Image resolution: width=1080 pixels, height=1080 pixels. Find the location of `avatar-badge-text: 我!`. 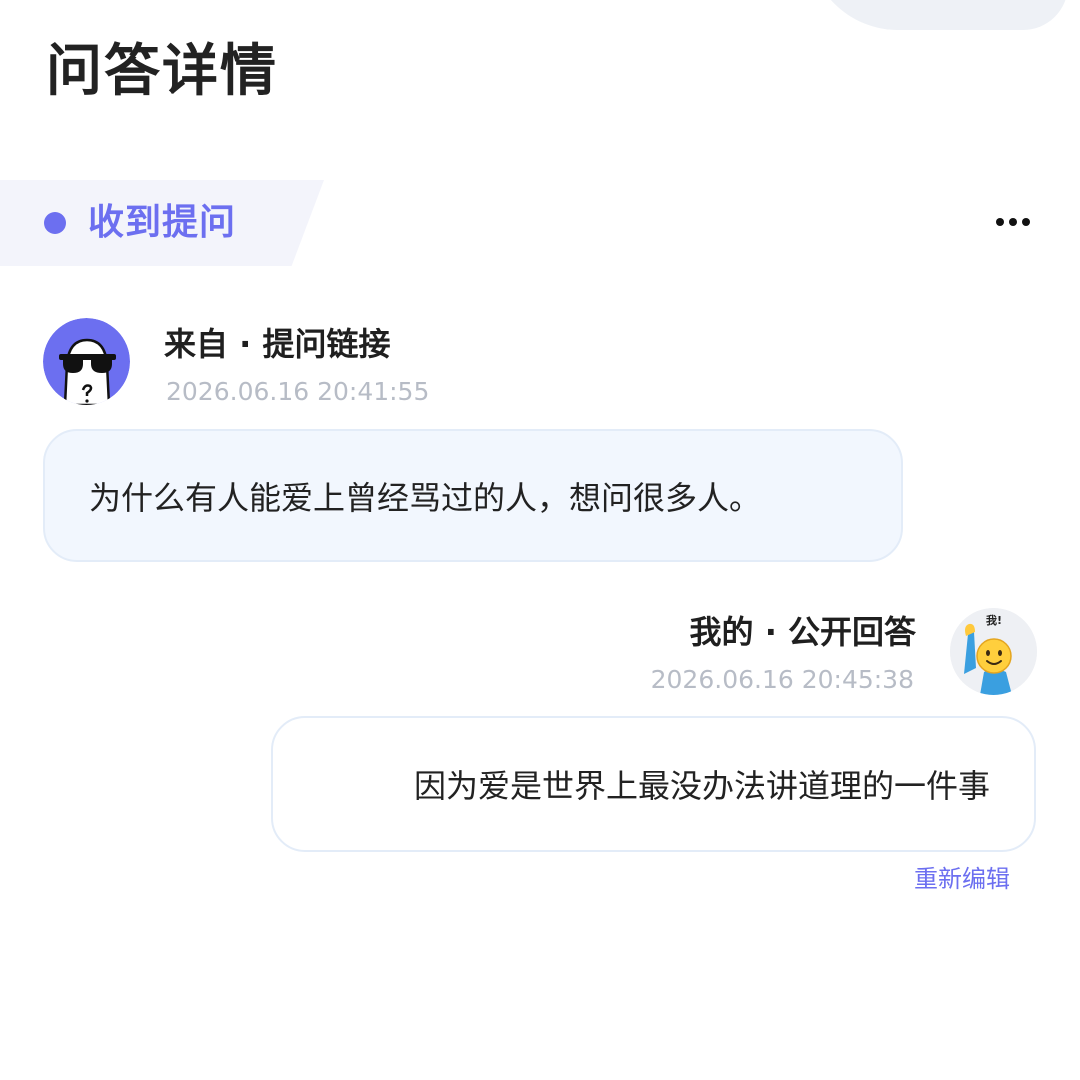

avatar-badge-text: 我! is located at coordinates (994, 620).